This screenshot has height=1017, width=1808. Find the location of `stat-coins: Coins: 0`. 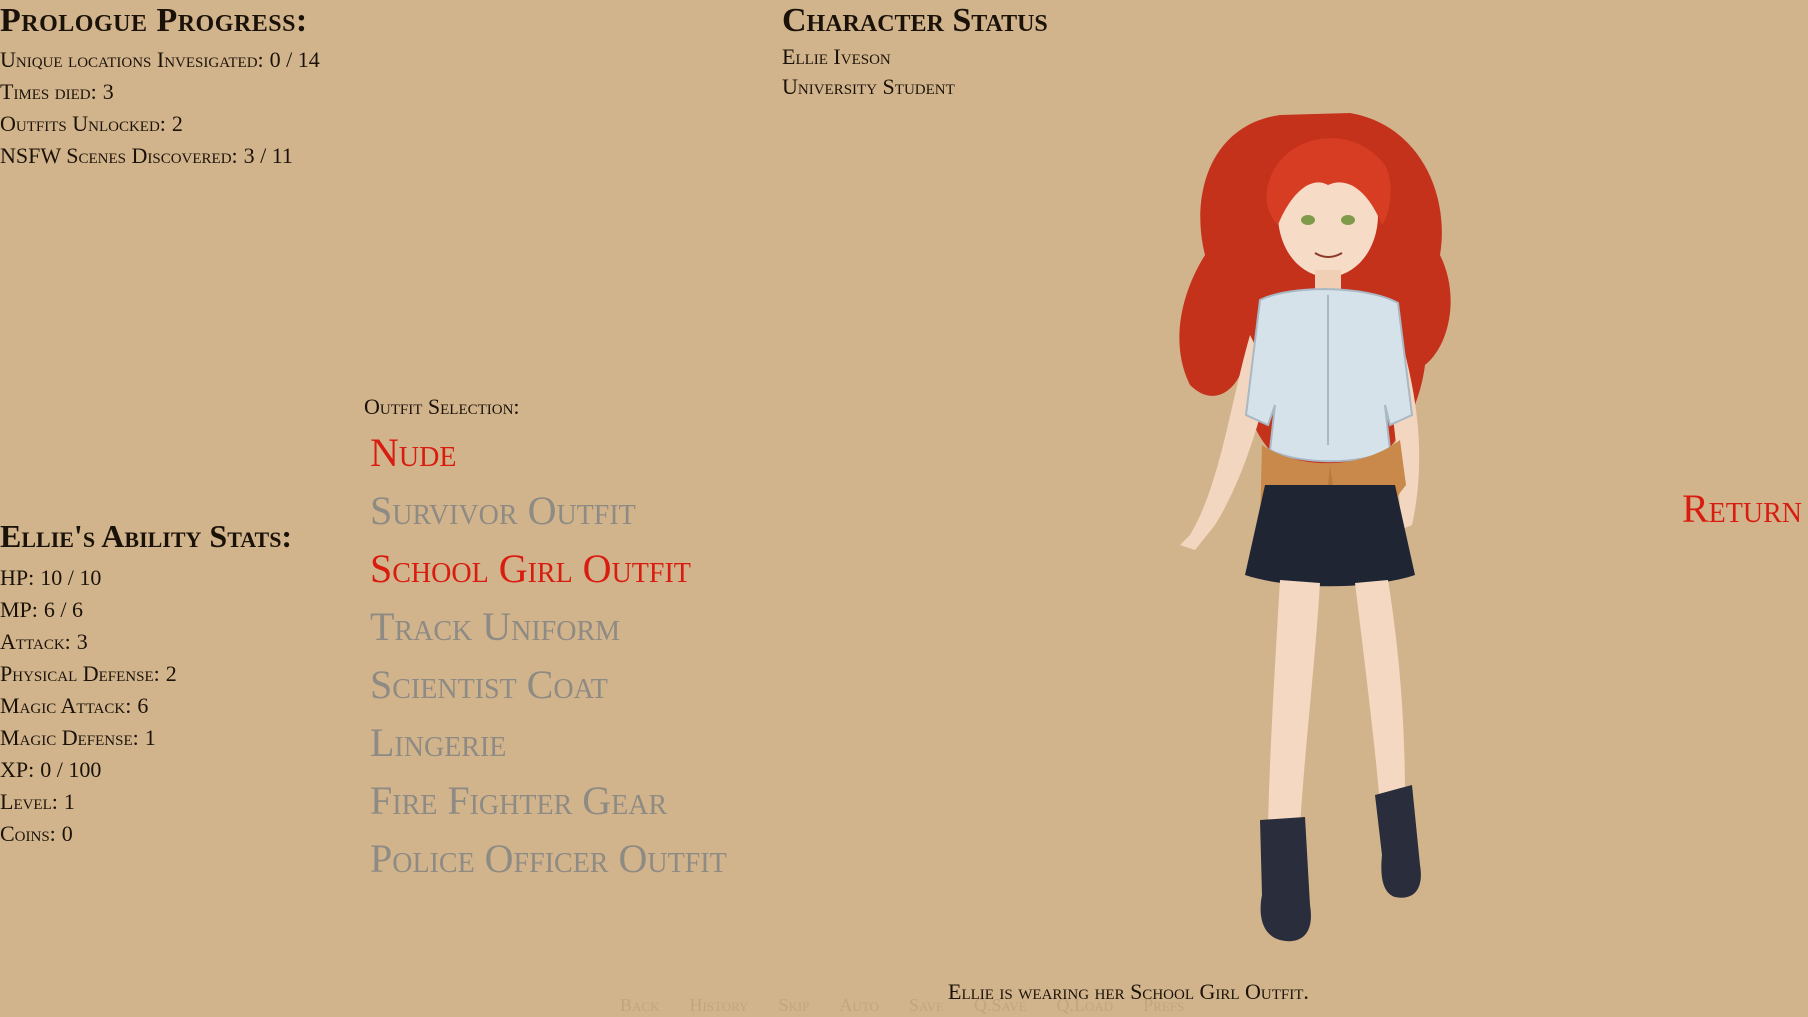

stat-coins: Coins: 0 is located at coordinates (180, 834).